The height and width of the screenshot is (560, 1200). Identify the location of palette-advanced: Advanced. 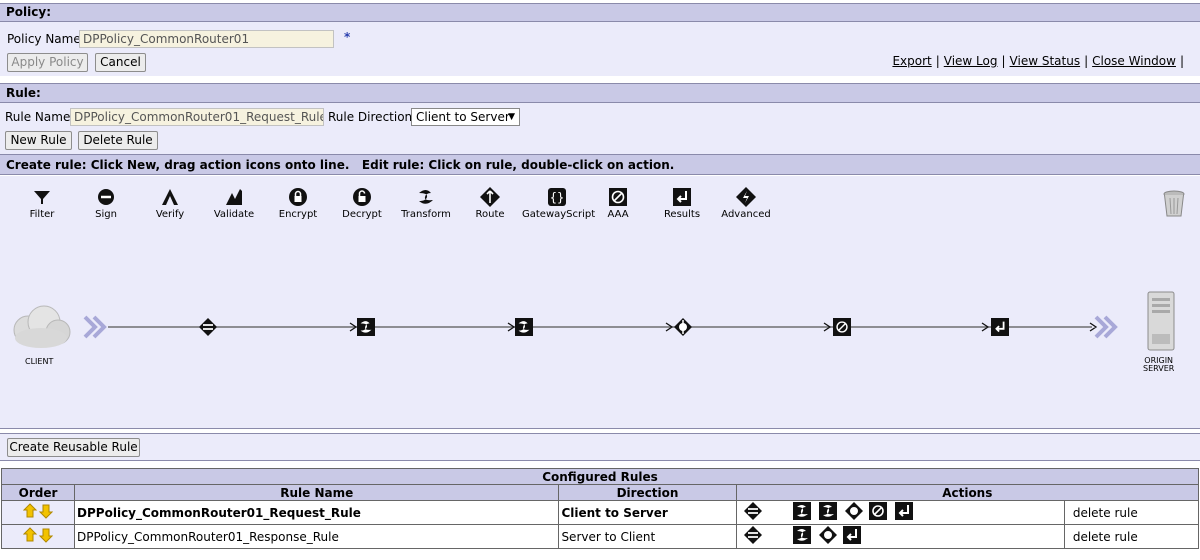
(746, 203).